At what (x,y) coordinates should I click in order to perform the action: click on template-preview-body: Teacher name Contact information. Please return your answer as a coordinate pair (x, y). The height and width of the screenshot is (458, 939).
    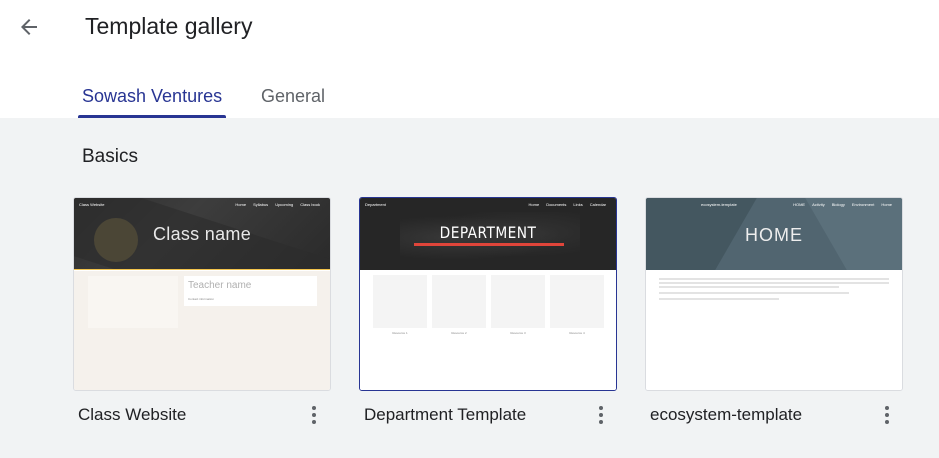
    Looking at the image, I should click on (202, 330).